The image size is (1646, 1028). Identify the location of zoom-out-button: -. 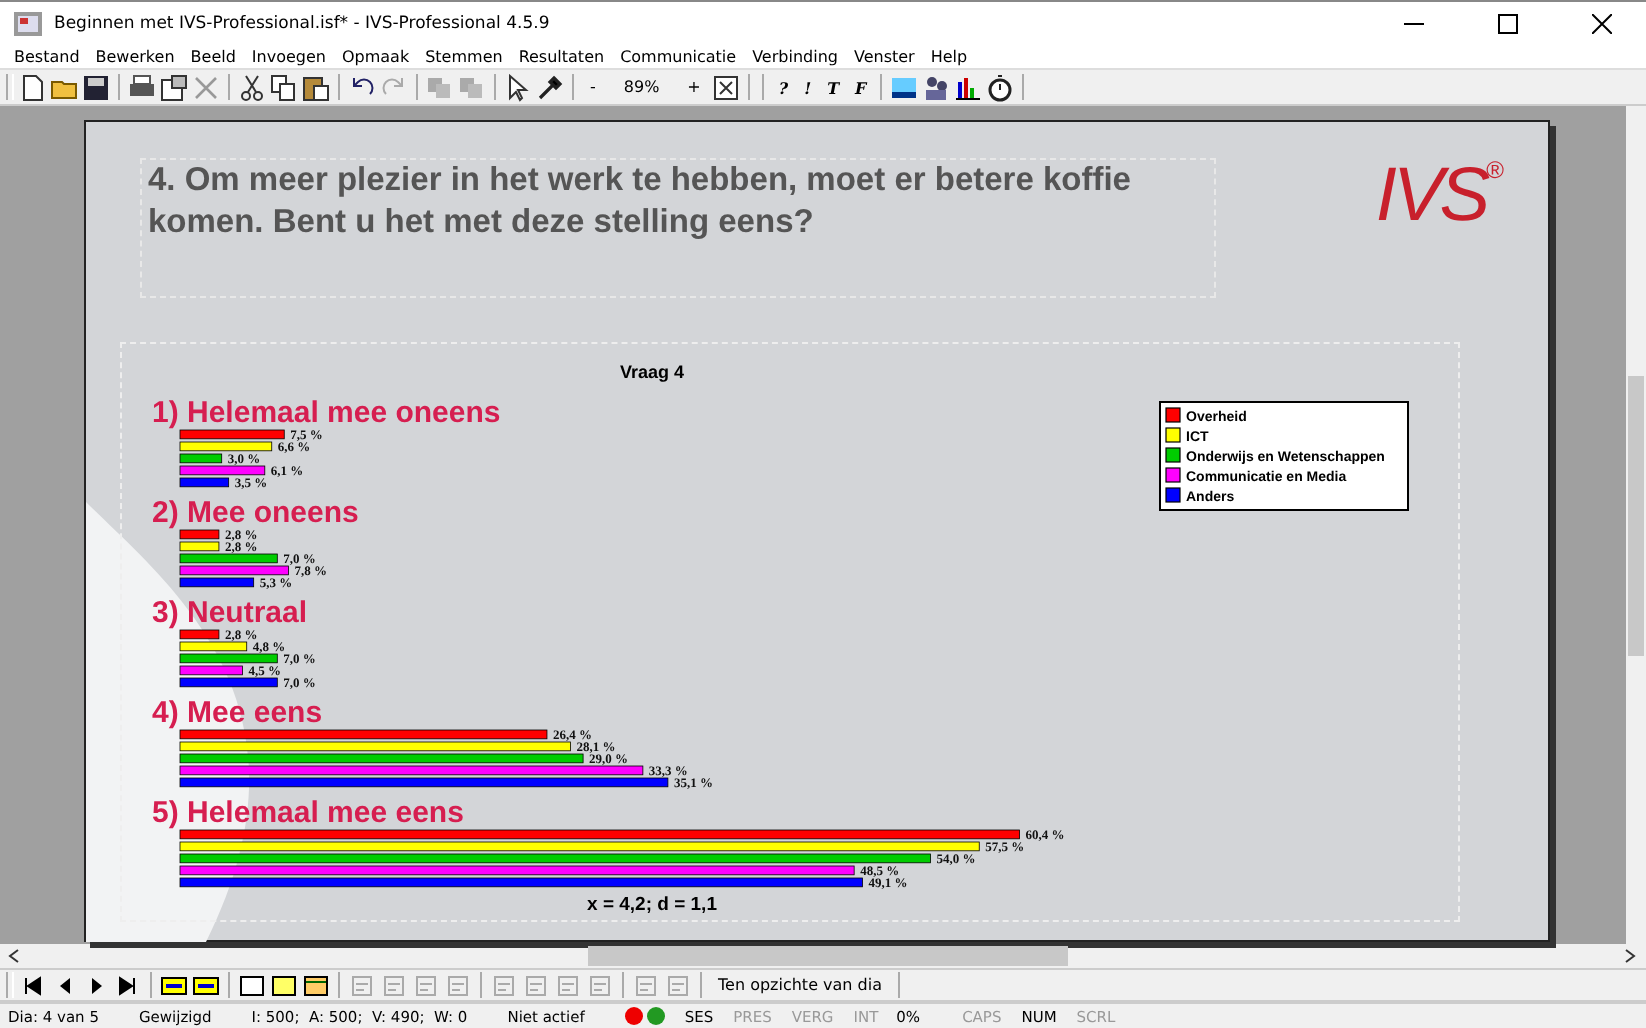
(593, 87).